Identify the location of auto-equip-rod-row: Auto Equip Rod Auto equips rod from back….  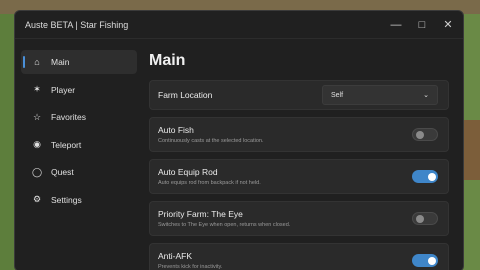
(299, 176).